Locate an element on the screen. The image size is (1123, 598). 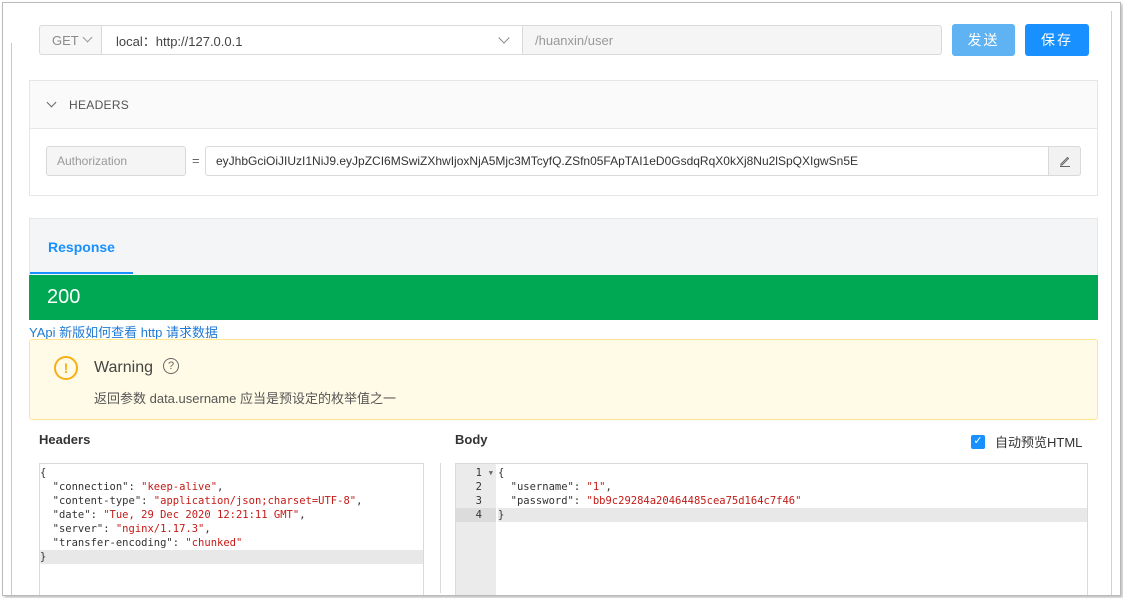
code-string: "application/json;charset=UTF-8" is located at coordinates (255, 501).